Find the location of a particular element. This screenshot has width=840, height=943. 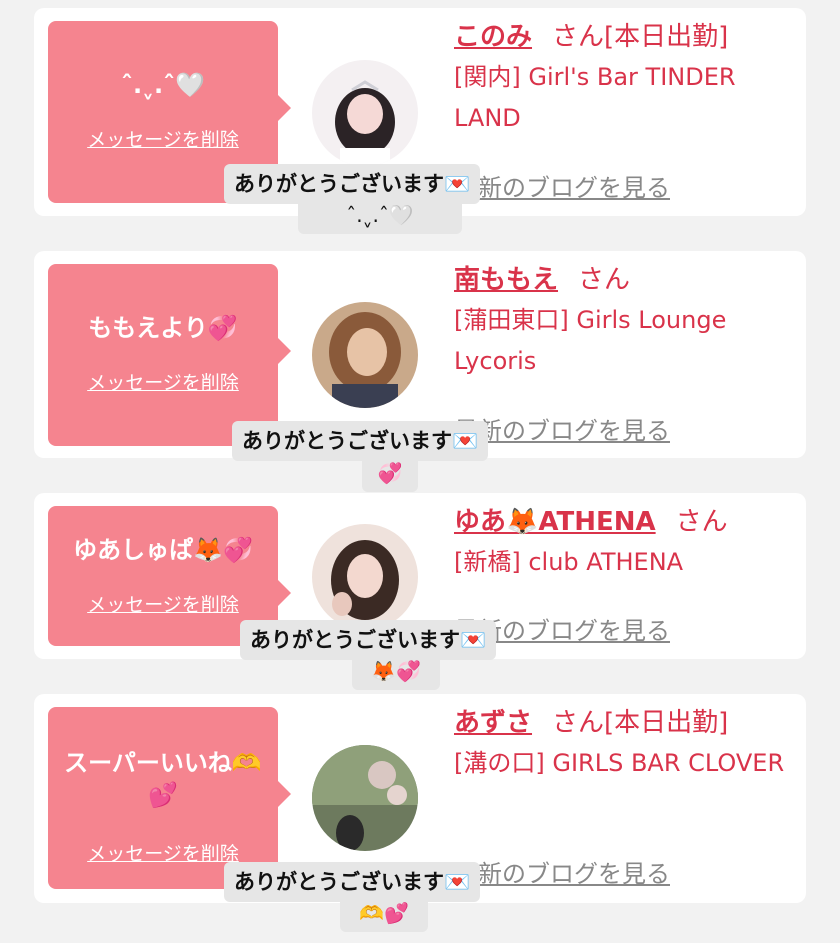

girl-info: 南ももえ さん [蒲田東口] Girls Lounge Lycoris is located at coordinates (624, 323).